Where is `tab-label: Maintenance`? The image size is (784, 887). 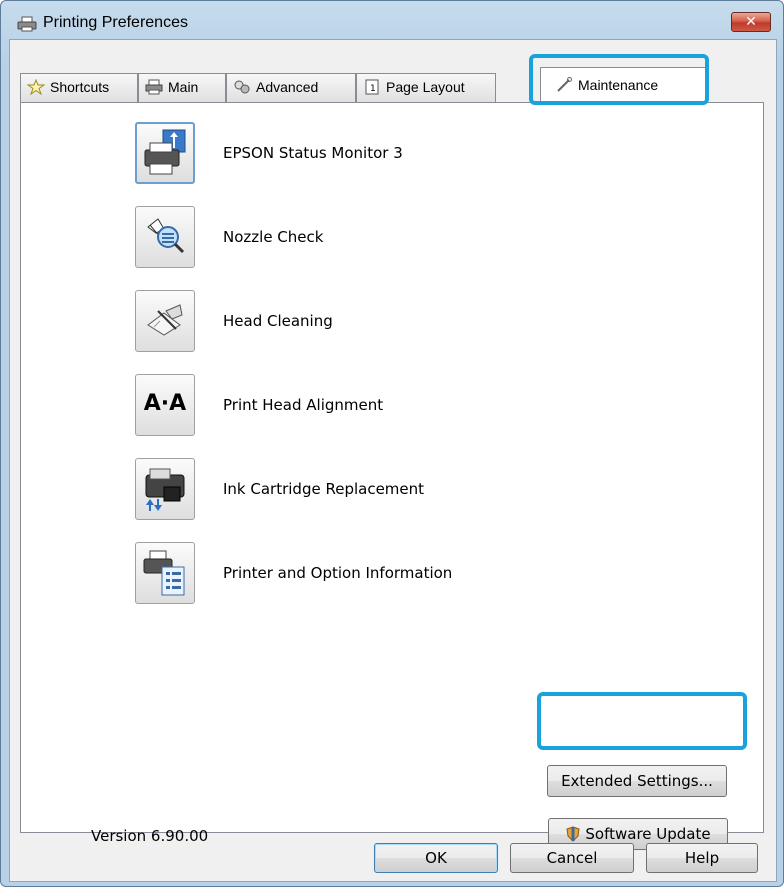 tab-label: Maintenance is located at coordinates (618, 85).